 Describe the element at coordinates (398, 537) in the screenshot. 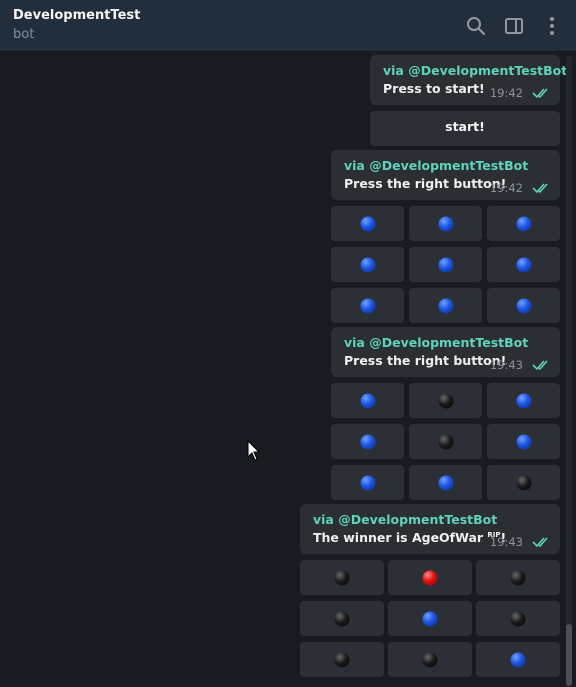

I see `winner-text: The winner is AgeOfWar` at that location.